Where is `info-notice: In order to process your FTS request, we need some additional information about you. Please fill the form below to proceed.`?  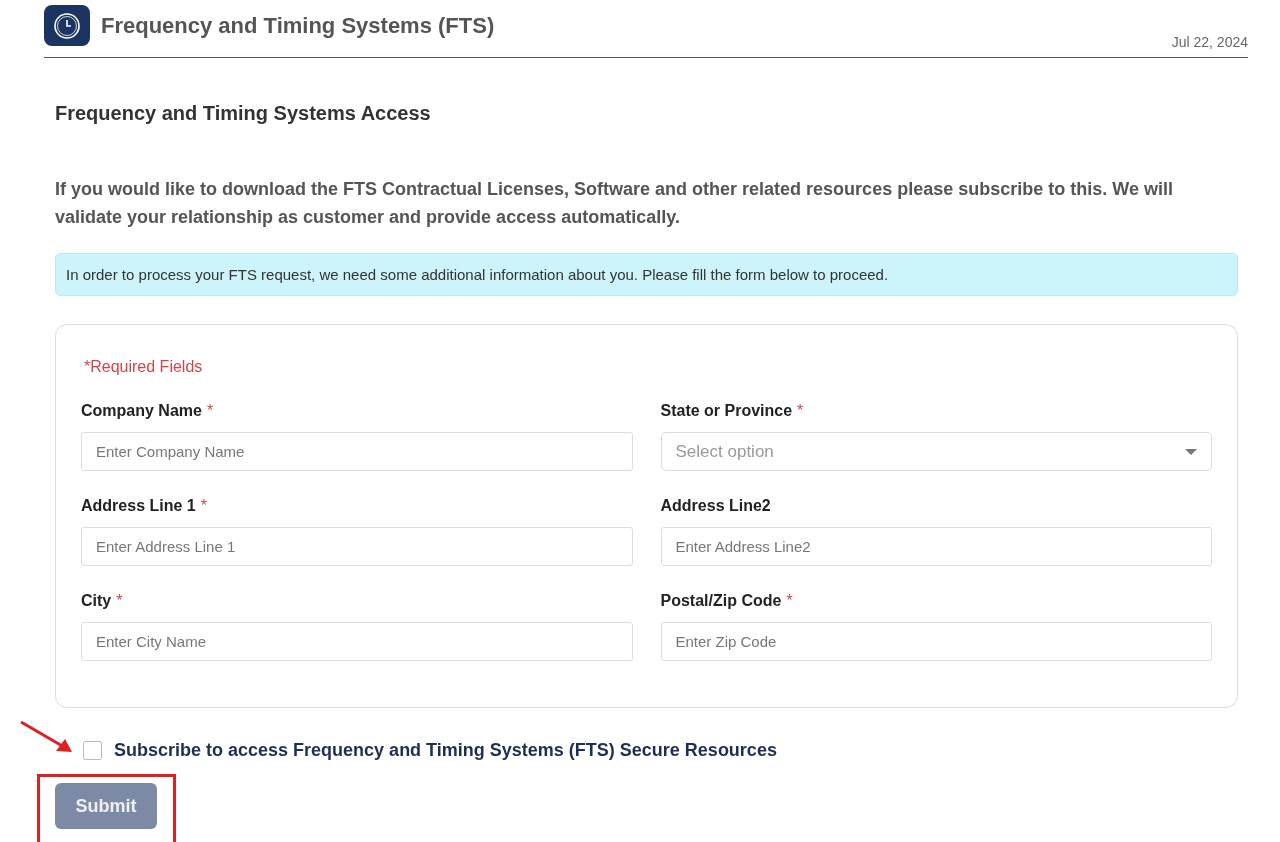
info-notice: In order to process your FTS request, we need some additional information about you. Please fill the form below to proceed. is located at coordinates (646, 274).